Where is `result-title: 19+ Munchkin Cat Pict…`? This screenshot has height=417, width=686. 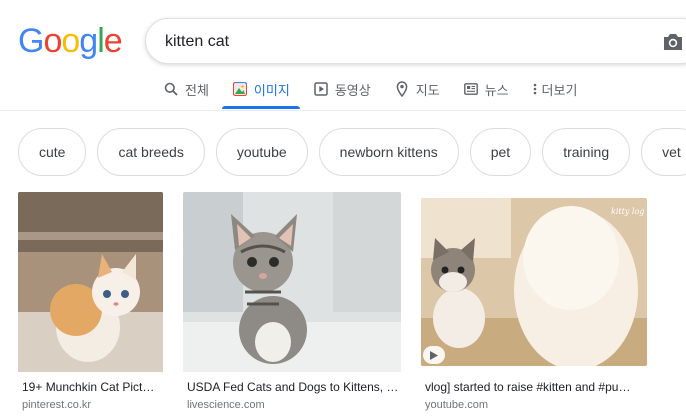 result-title: 19+ Munchkin Cat Pict… is located at coordinates (92, 387).